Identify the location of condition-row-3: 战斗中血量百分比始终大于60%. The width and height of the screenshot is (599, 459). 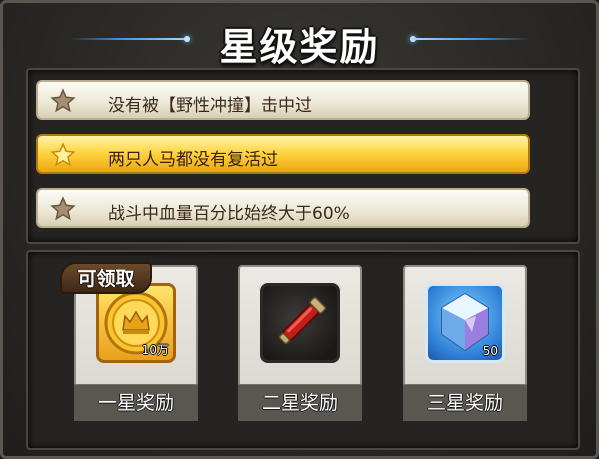
(283, 208).